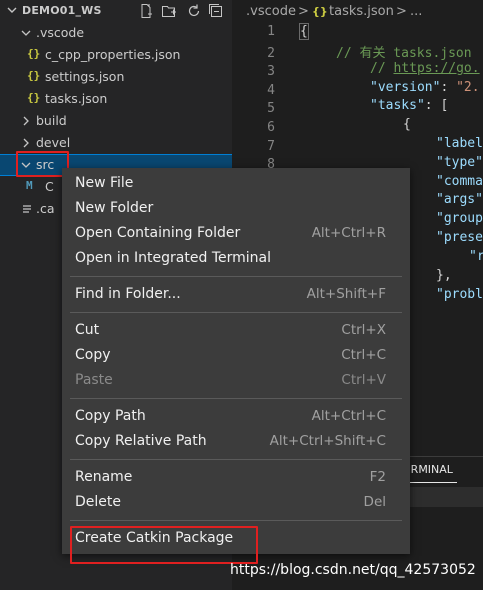  What do you see at coordinates (271, 71) in the screenshot?
I see `line-number: 3` at bounding box center [271, 71].